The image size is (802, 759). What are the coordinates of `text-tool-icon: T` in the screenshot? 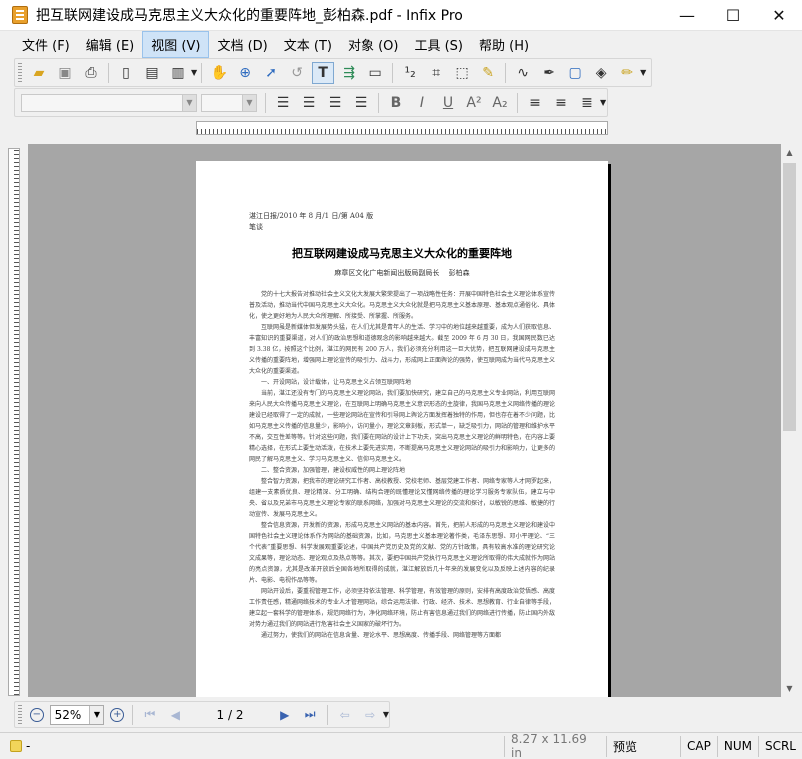 It's located at (323, 72).